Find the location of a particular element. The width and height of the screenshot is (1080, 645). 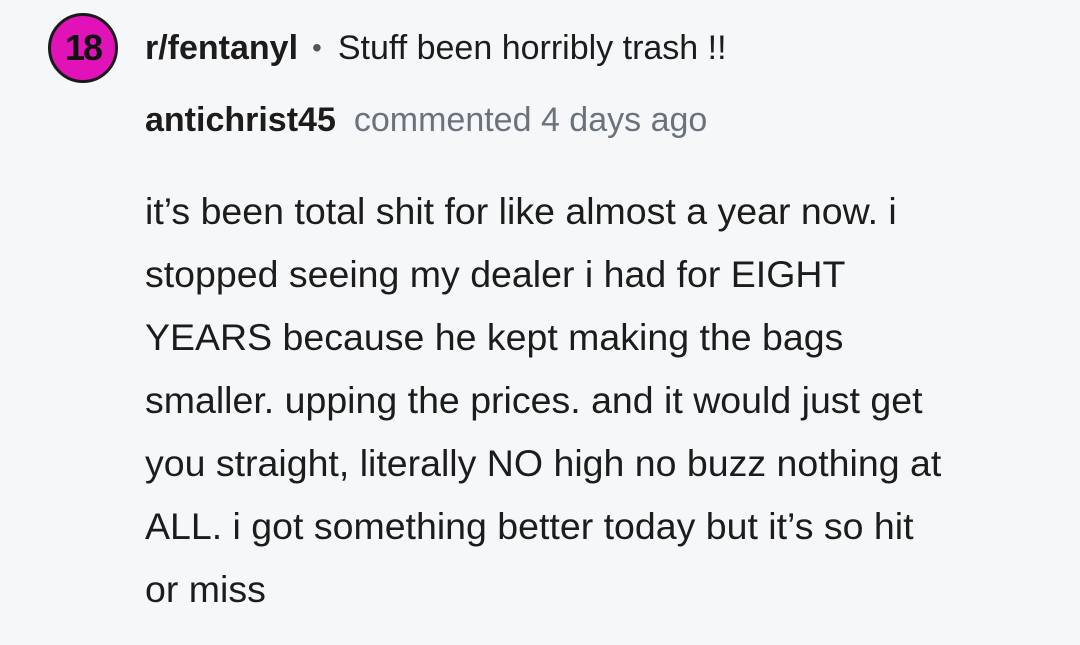

comment-meta: antichrist45 commented 4 days ago is located at coordinates (426, 120).